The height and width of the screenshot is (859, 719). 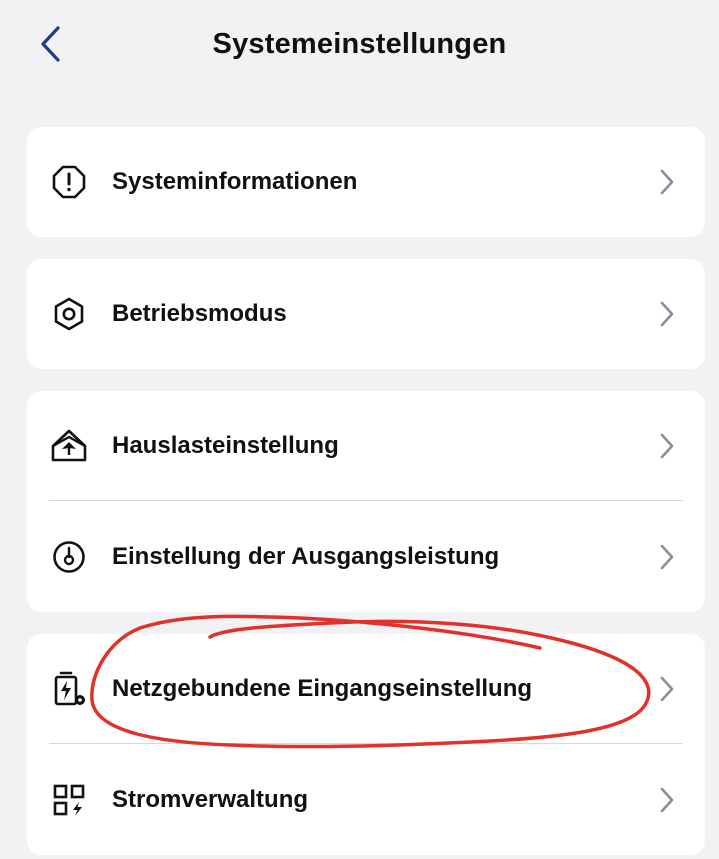 I want to click on menu-item-ausgangsleistung: Einstellung der Ausgangsleistung, so click(x=366, y=557).